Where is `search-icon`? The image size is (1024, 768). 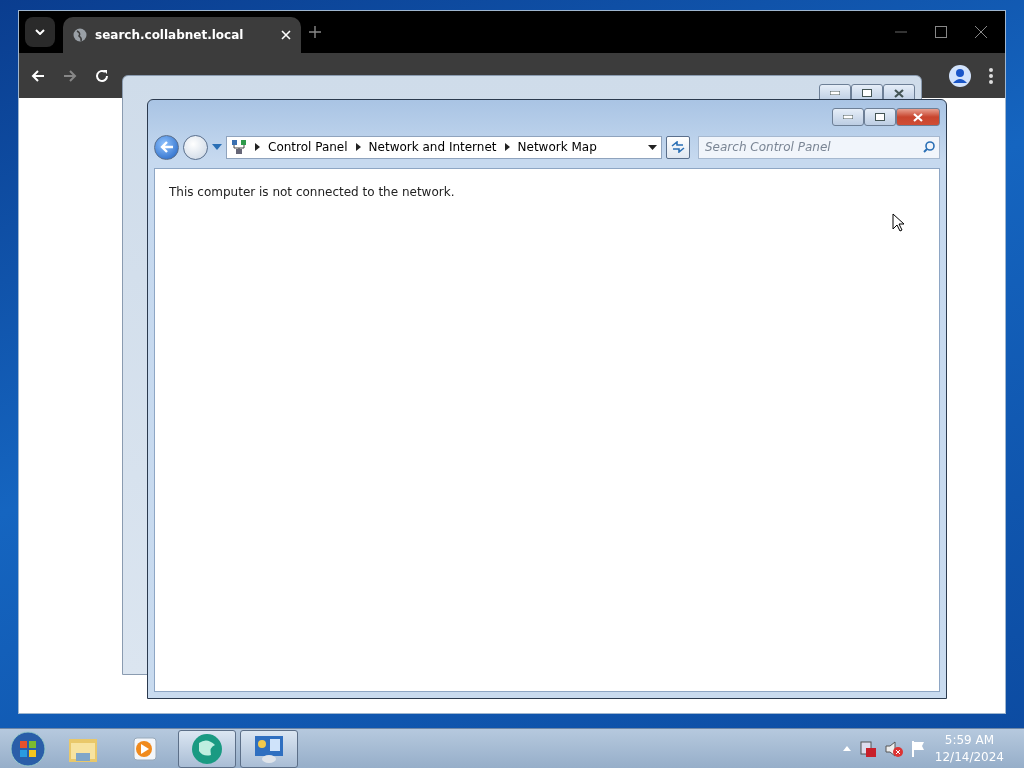 search-icon is located at coordinates (929, 147).